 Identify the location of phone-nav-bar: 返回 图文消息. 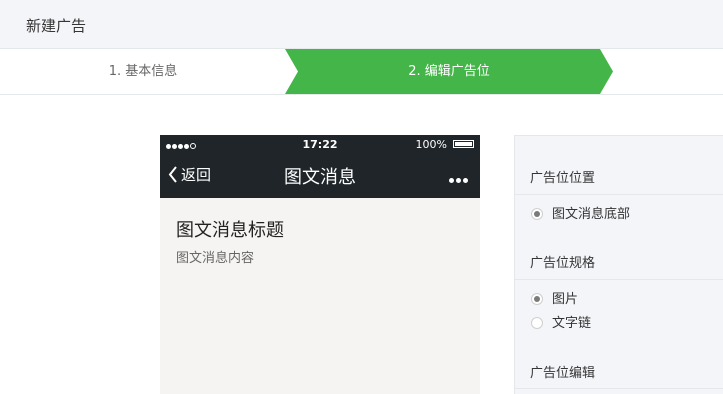
(320, 176).